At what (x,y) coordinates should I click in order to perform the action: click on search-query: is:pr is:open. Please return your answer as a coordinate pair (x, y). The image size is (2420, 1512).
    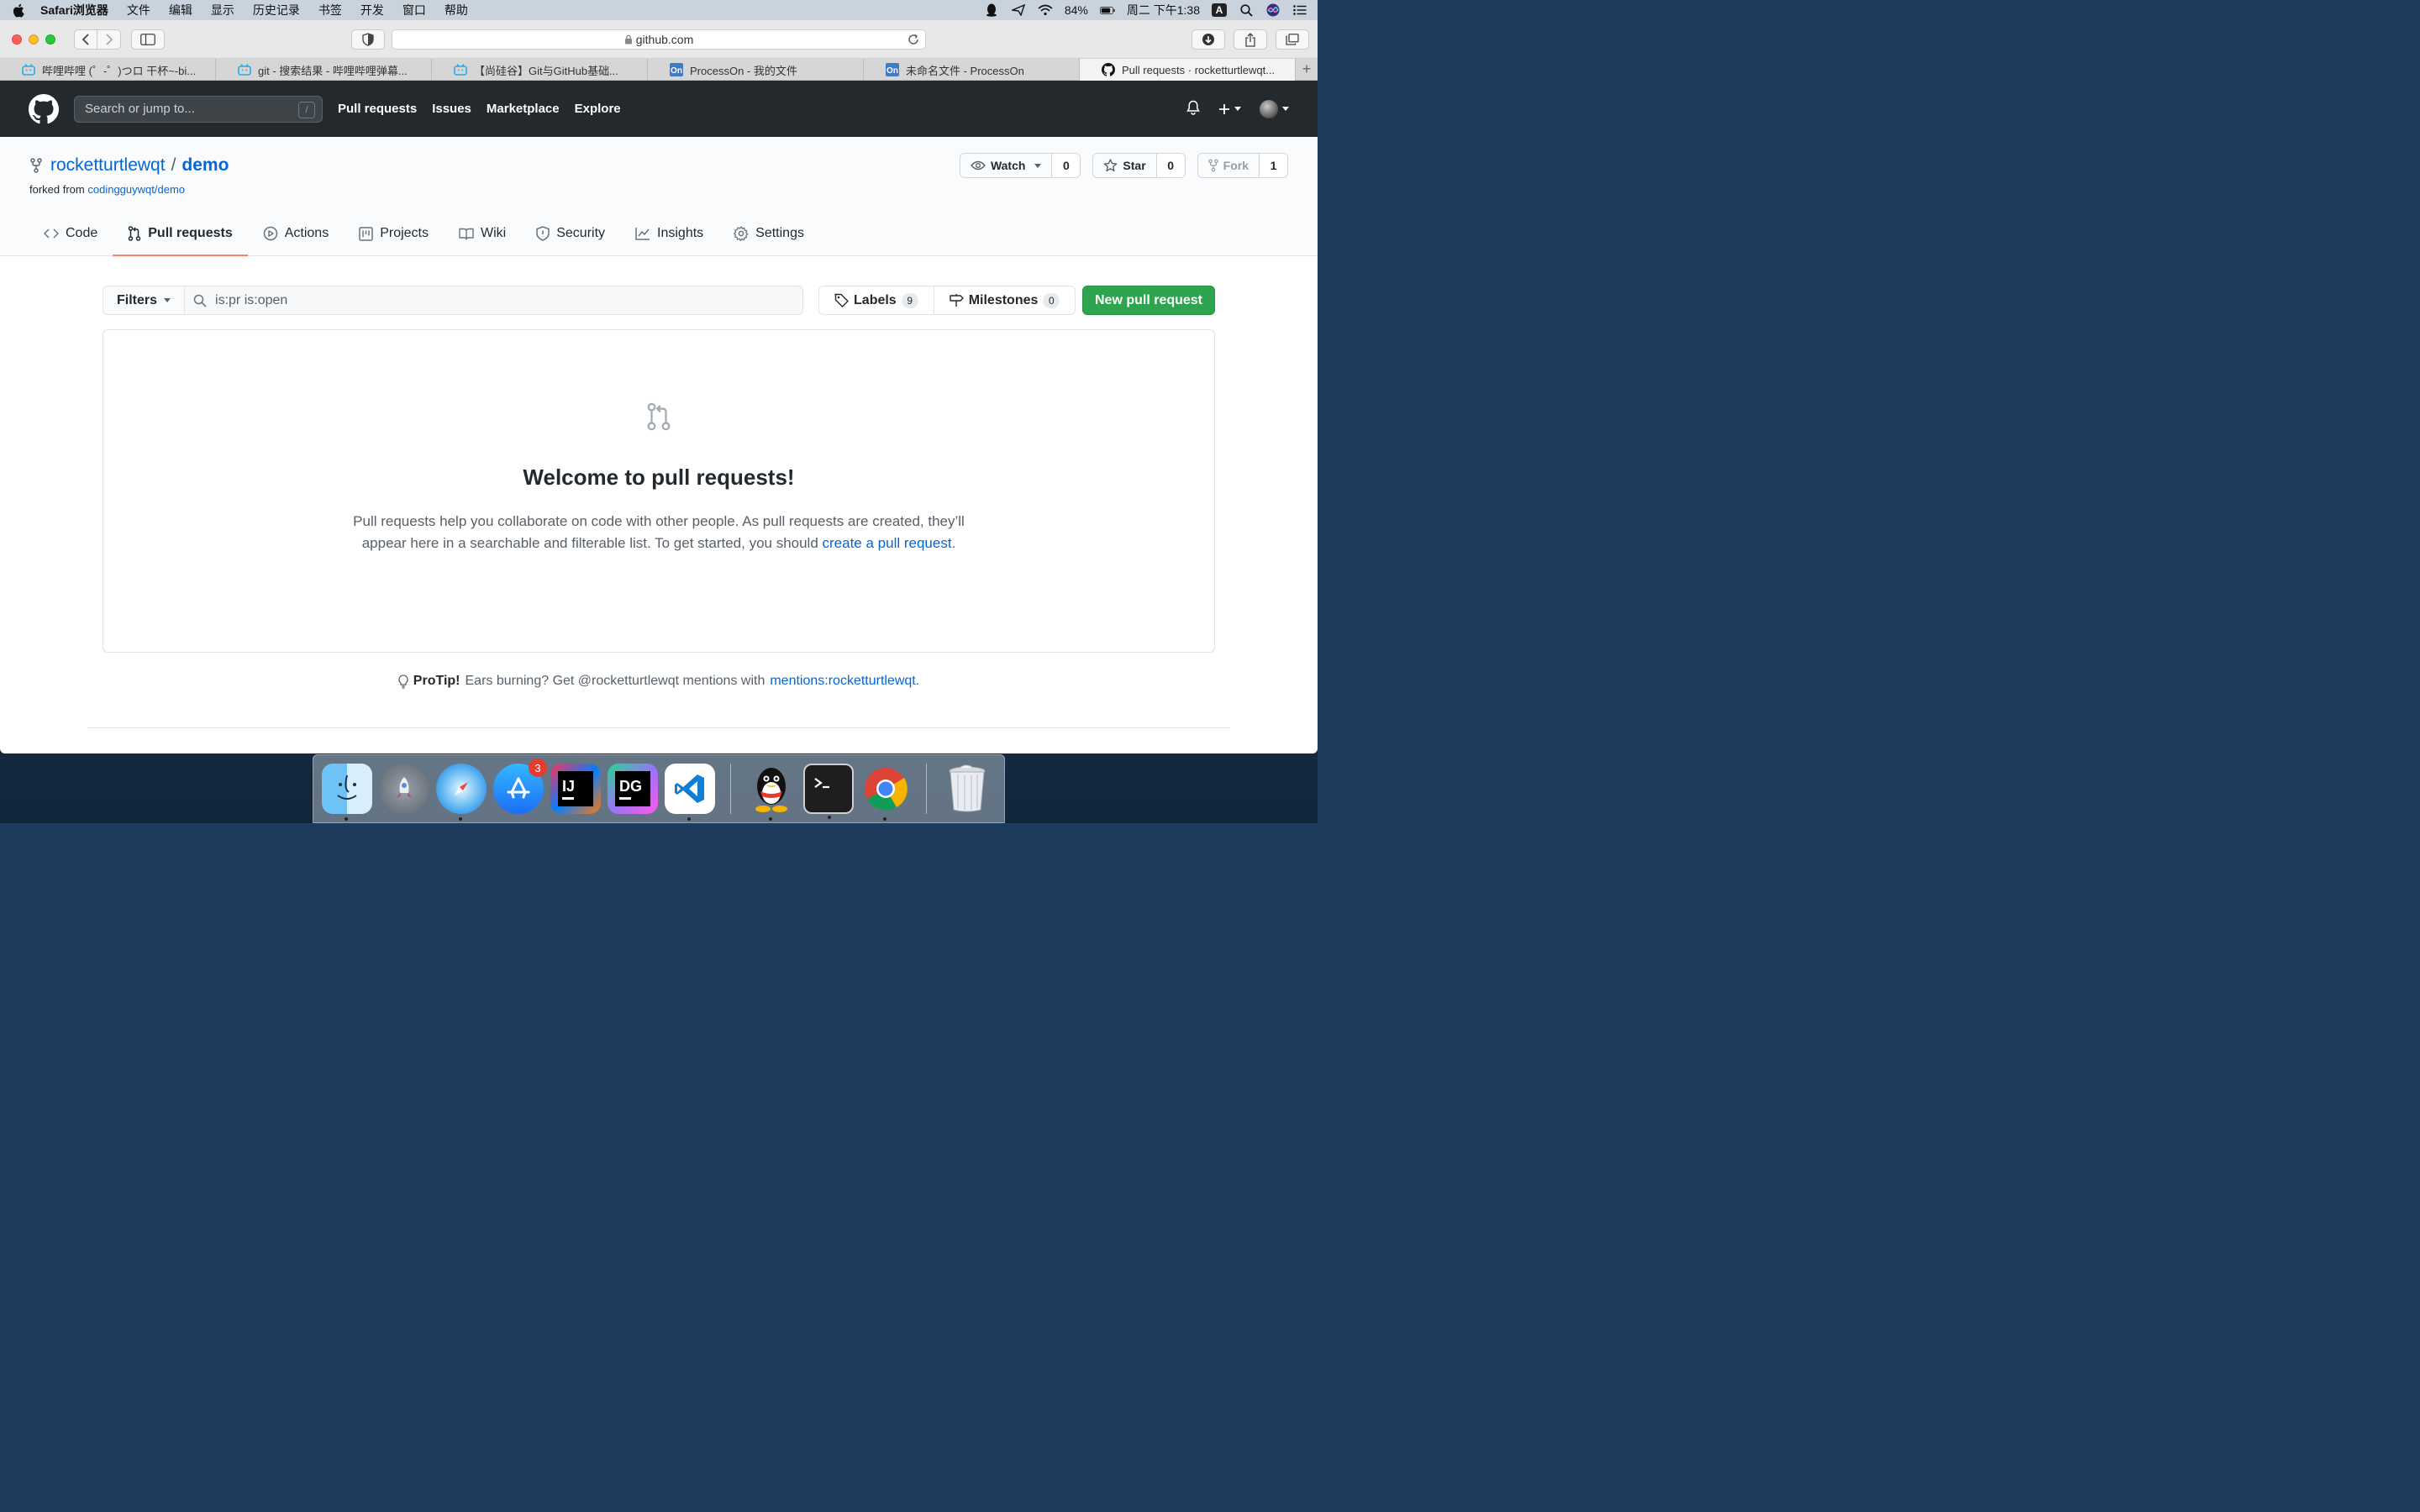
    Looking at the image, I should click on (251, 299).